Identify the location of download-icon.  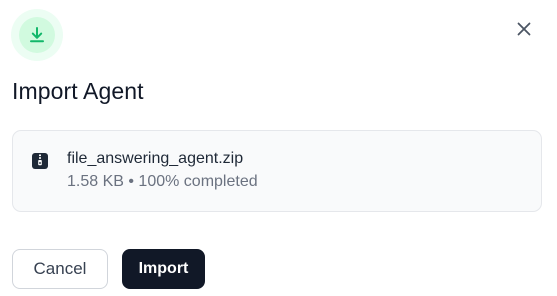
(37, 35).